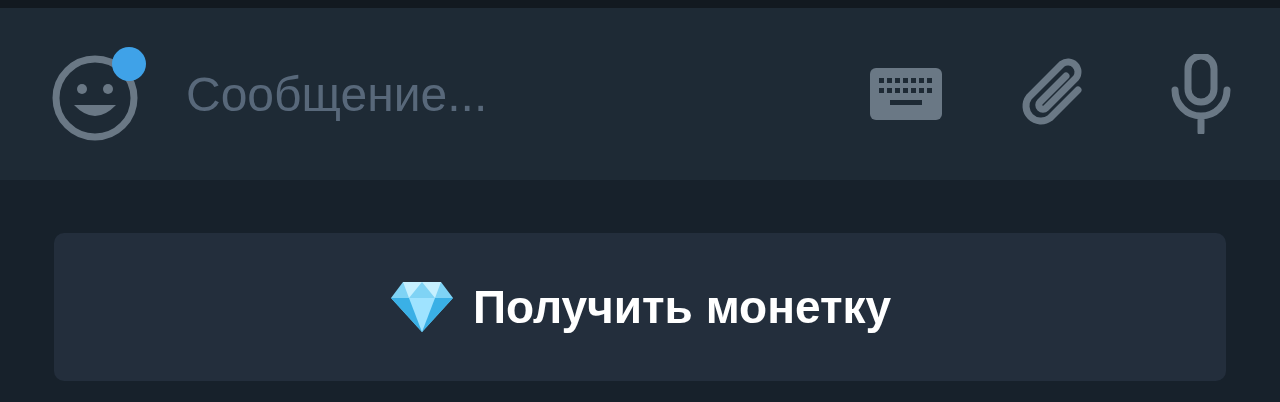 Image resolution: width=1280 pixels, height=402 pixels. I want to click on emoji-button, so click(99, 94).